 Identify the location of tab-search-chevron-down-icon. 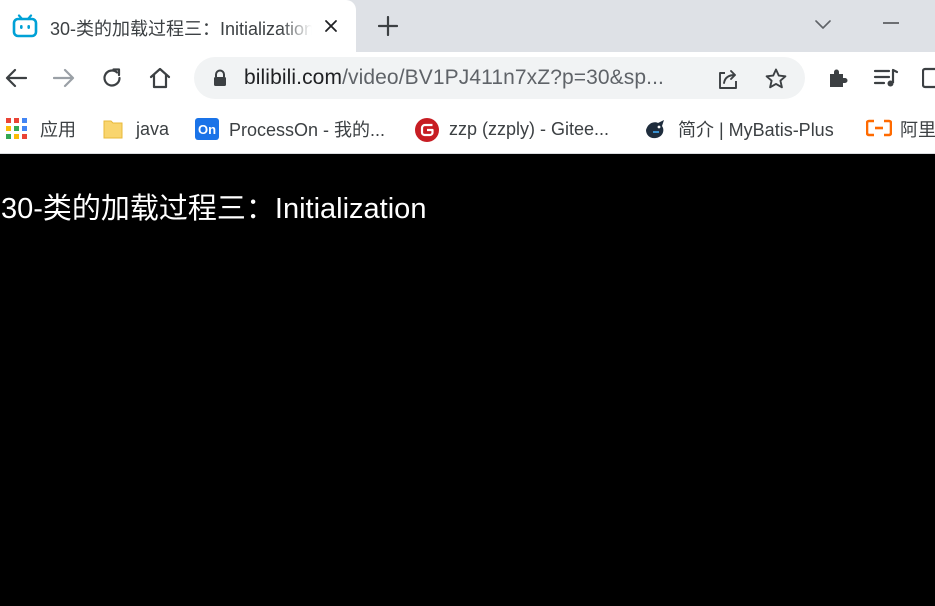
(823, 25).